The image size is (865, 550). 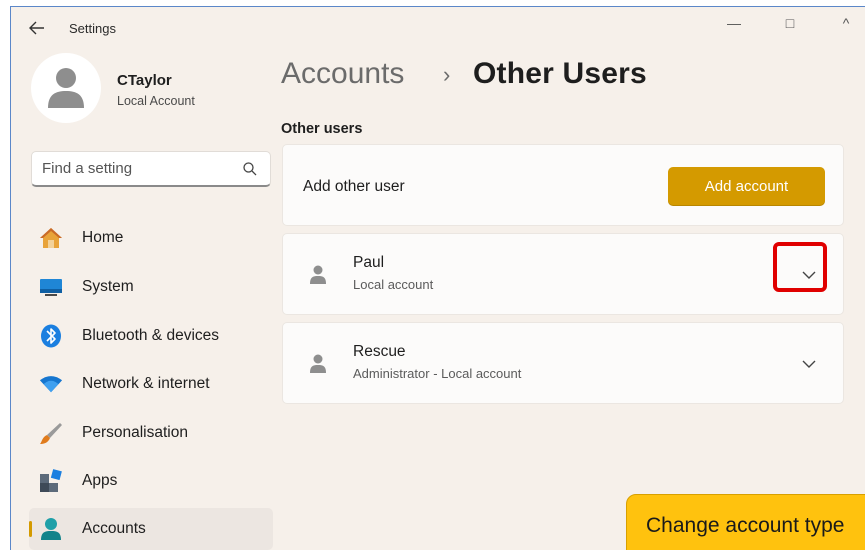 I want to click on add-account-button: Add account, so click(x=746, y=186).